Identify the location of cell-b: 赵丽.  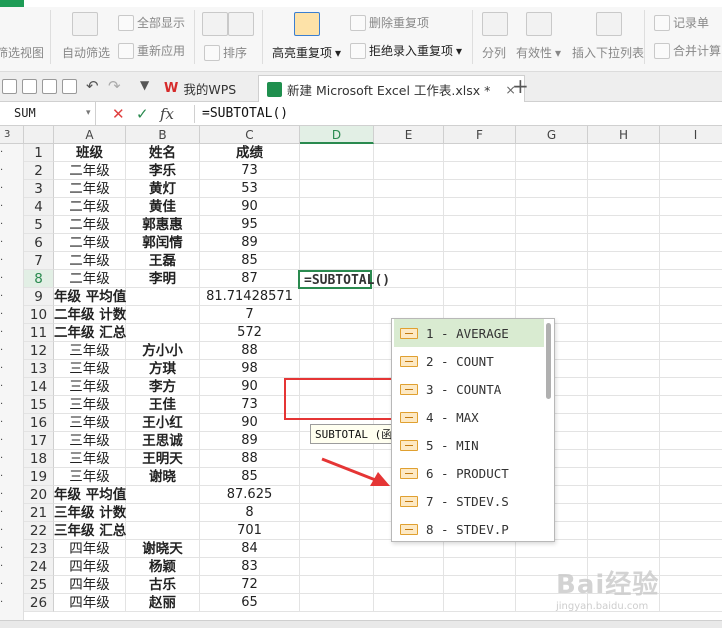
(163, 603).